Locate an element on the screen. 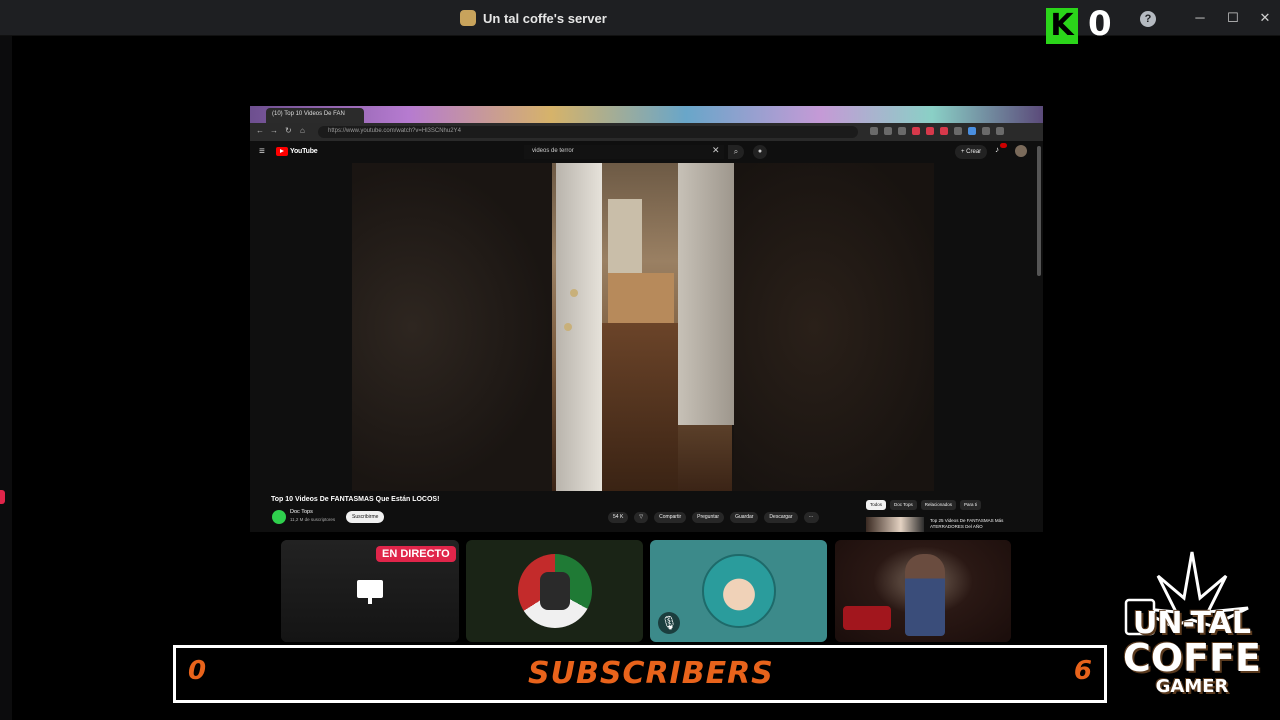  window-titlebar: Un tal coffe's server K 0 ? ─ ☐ ✕ is located at coordinates (640, 22).